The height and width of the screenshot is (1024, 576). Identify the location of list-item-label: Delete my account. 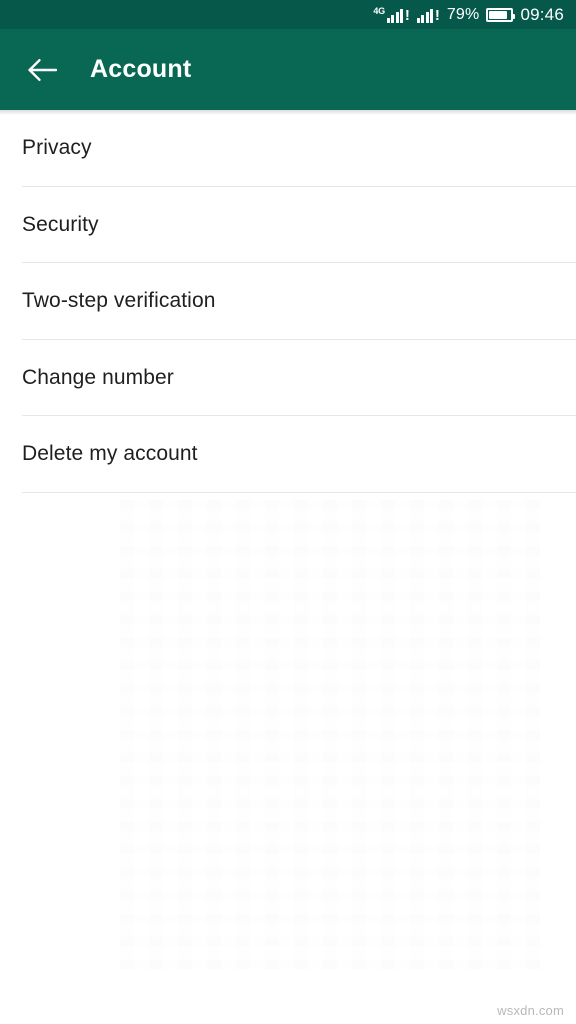
(110, 454).